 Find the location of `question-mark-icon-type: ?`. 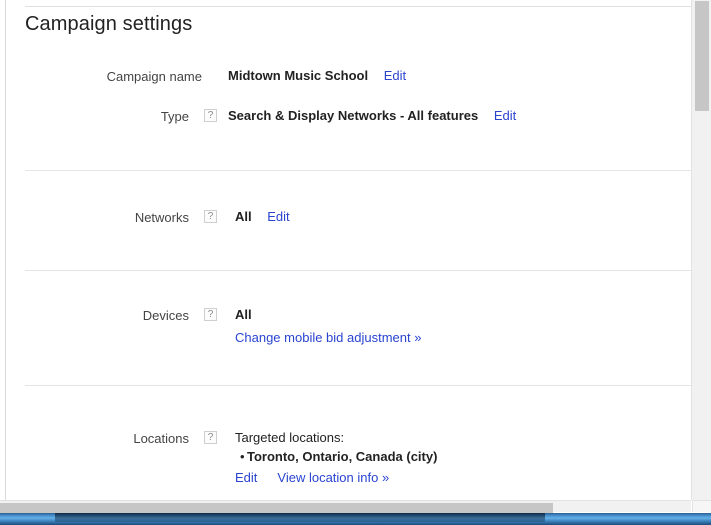

question-mark-icon-type: ? is located at coordinates (210, 115).